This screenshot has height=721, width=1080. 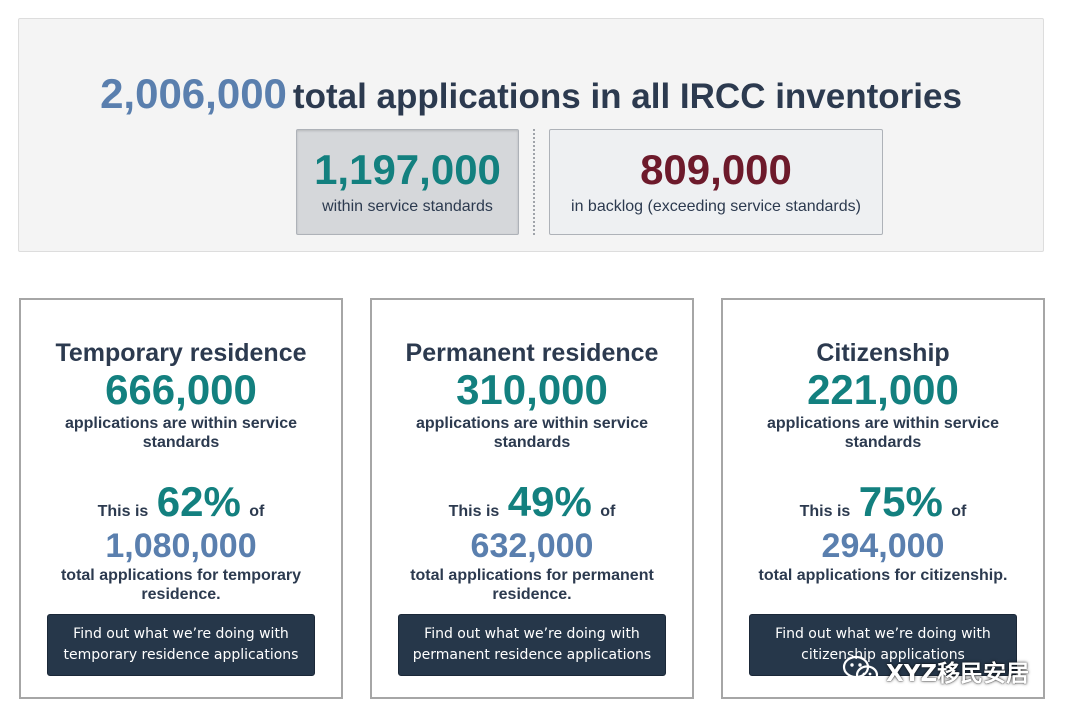 I want to click on watermark: XYZ移民安居, so click(x=935, y=671).